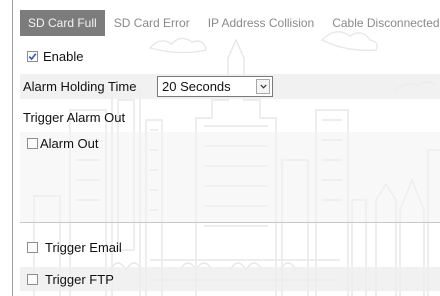  Describe the element at coordinates (230, 117) in the screenshot. I see `trigger-alarm-out-row: Trigger Alarm Out` at that location.